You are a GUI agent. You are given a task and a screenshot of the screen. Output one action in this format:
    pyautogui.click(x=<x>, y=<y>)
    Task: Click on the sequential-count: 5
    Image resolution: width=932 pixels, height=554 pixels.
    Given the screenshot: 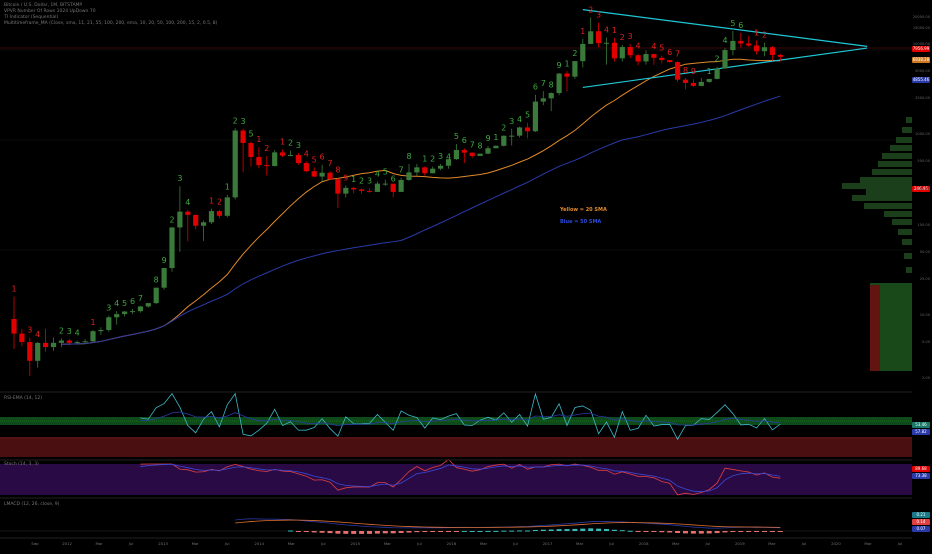 What is the action you would take?
    pyautogui.click(x=124, y=303)
    